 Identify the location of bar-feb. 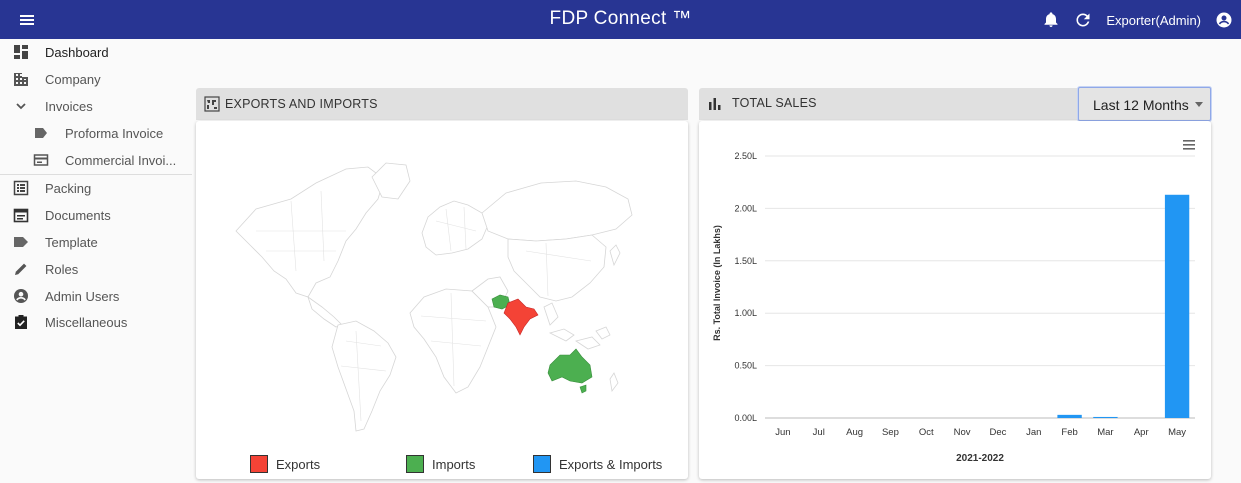
(1069, 416).